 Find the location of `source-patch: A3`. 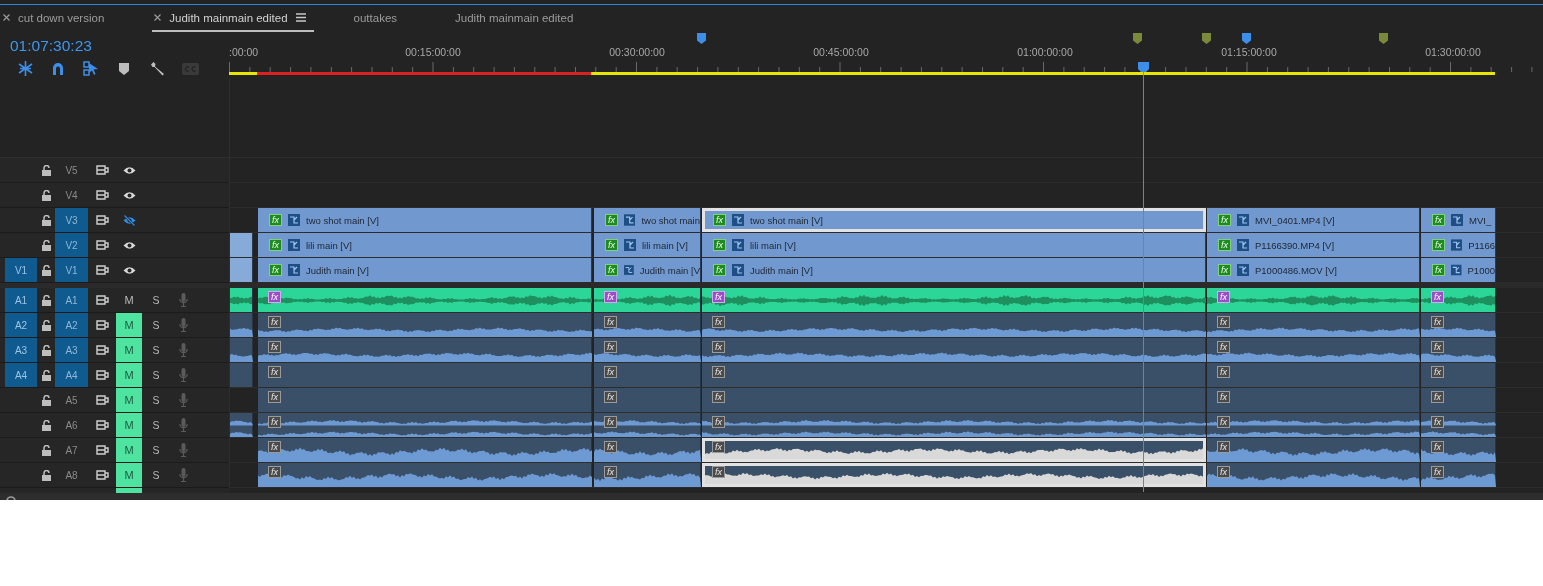

source-patch: A3 is located at coordinates (21, 350).